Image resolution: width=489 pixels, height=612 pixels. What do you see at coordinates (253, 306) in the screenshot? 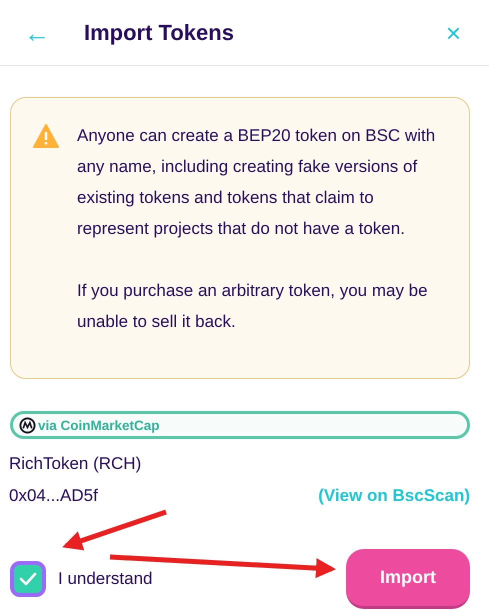
I see `warning-text: If you purchase an arbitrary token, you may be unable to sell it back.` at bounding box center [253, 306].